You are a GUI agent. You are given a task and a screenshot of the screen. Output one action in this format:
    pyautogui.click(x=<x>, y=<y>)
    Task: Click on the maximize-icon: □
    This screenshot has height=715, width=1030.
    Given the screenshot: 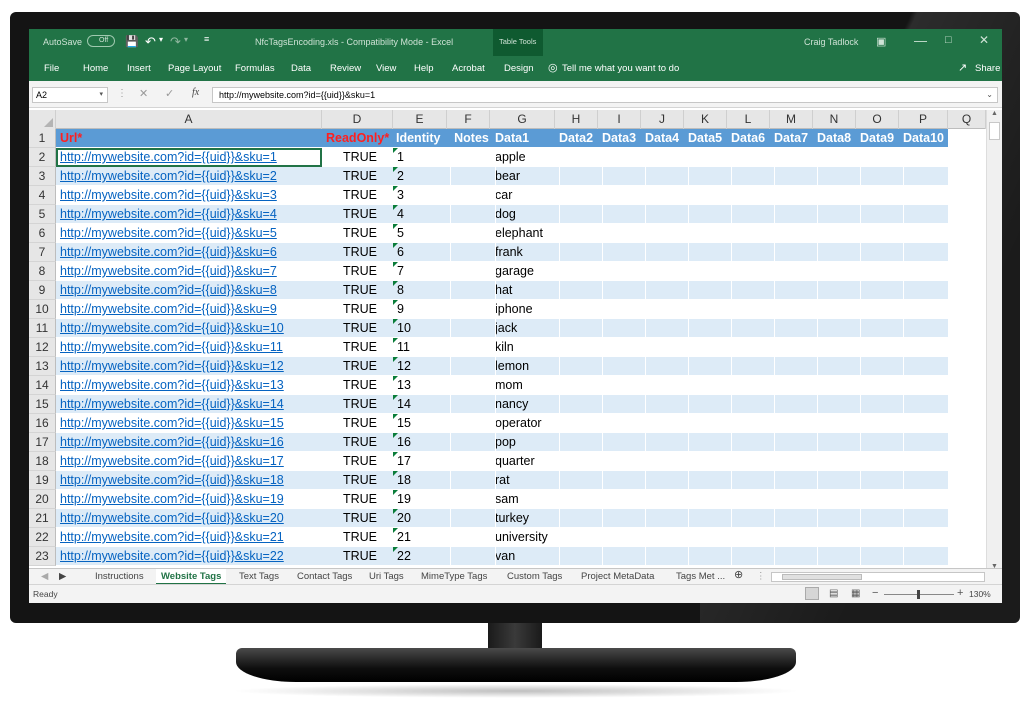 What is the action you would take?
    pyautogui.click(x=948, y=40)
    